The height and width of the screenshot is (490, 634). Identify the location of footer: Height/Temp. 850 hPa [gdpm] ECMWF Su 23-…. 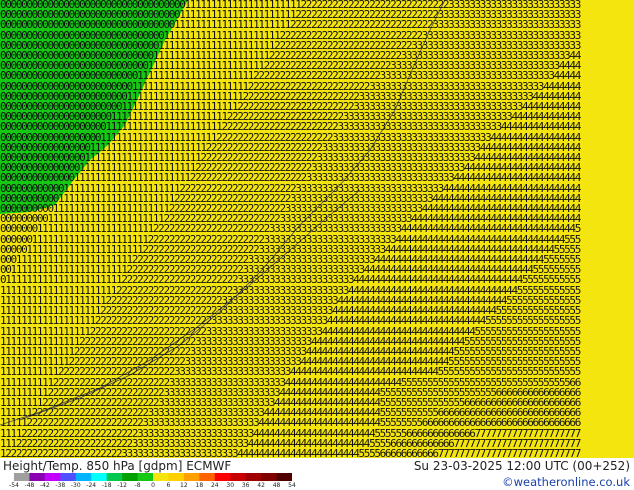
(317, 474).